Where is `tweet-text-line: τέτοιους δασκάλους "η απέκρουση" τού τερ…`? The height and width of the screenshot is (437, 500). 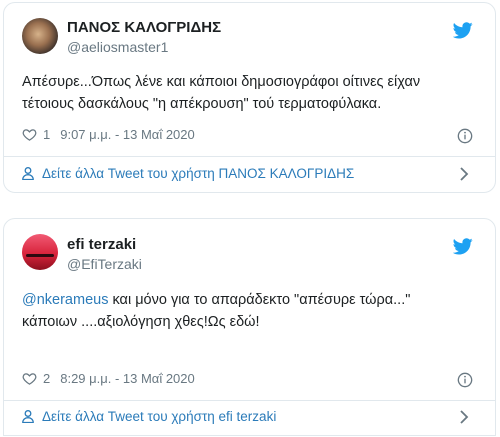
tweet-text-line: τέτοιους δασκάλους "η απέκρουση" τού τερ… is located at coordinates (202, 104).